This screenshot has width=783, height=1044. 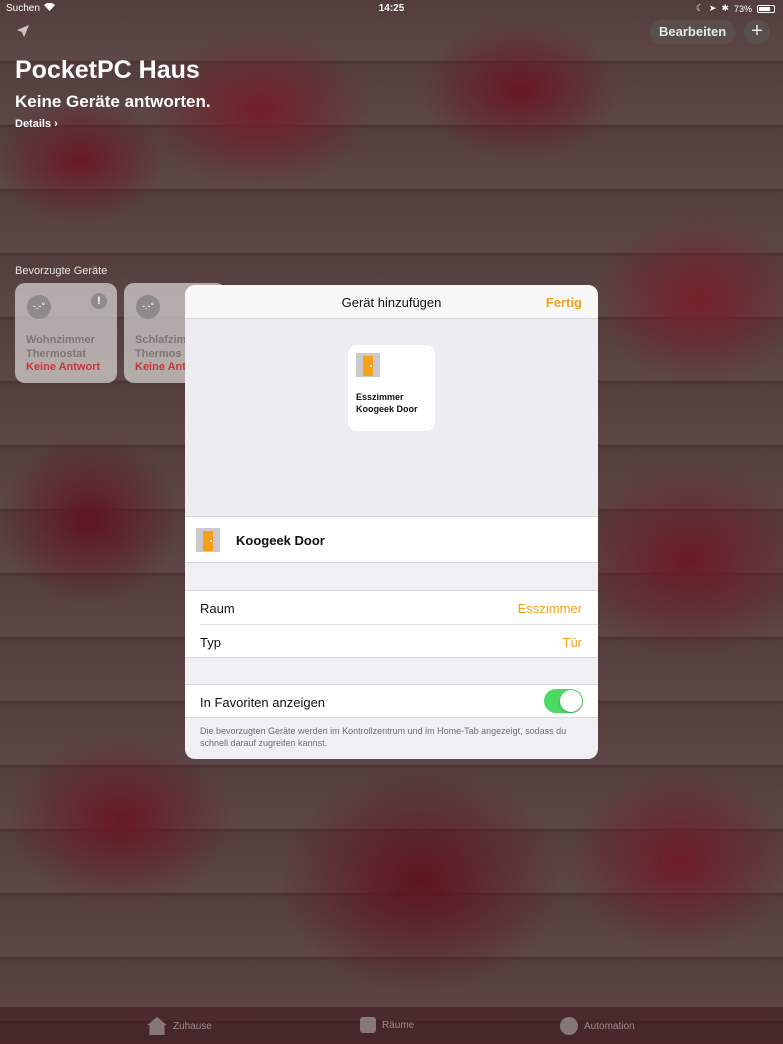 What do you see at coordinates (564, 302) in the screenshot?
I see `done-button: Fertig` at bounding box center [564, 302].